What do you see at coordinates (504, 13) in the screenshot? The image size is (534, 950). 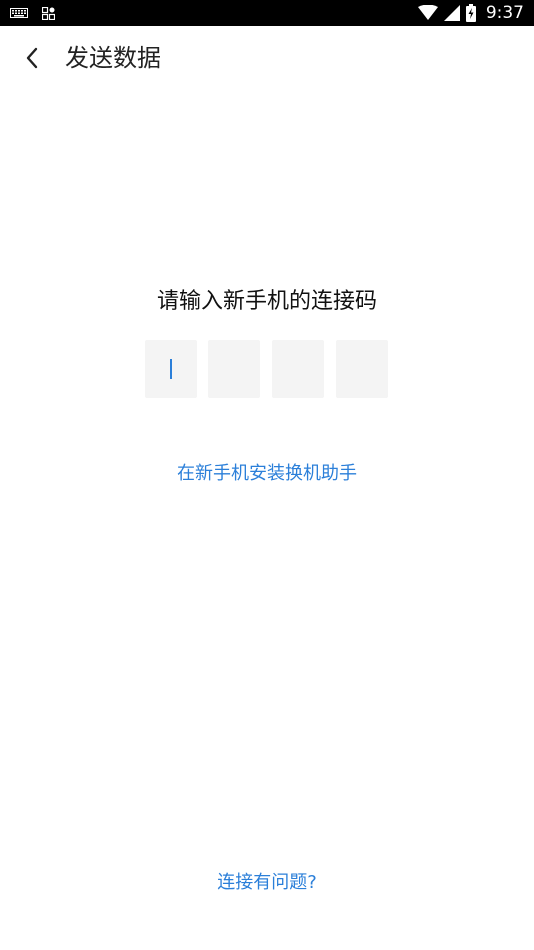 I see `status-time: 9:37` at bounding box center [504, 13].